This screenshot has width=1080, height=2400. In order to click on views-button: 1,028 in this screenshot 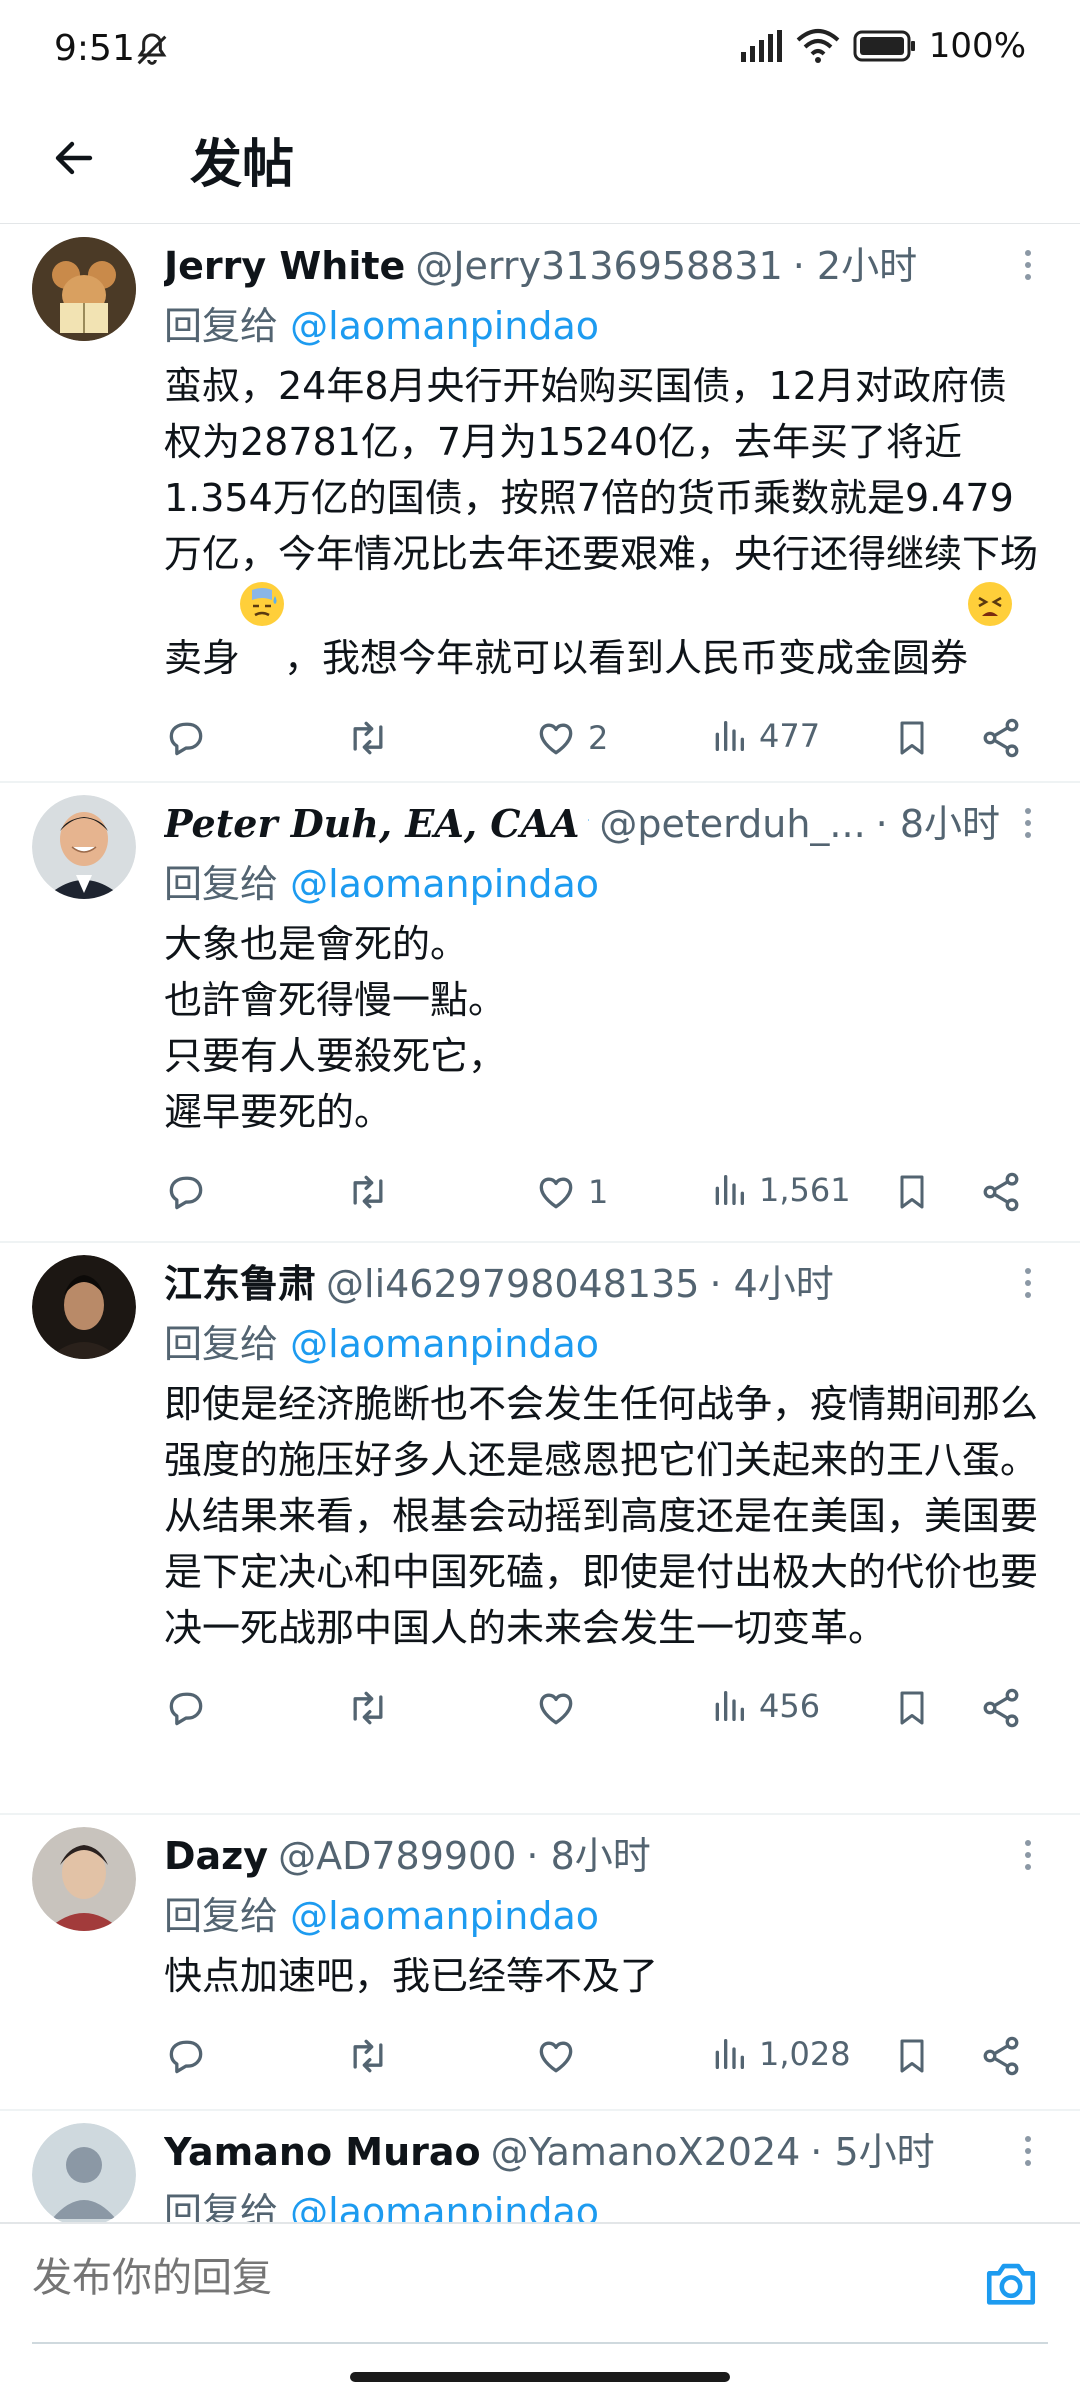, I will do `click(780, 2054)`.